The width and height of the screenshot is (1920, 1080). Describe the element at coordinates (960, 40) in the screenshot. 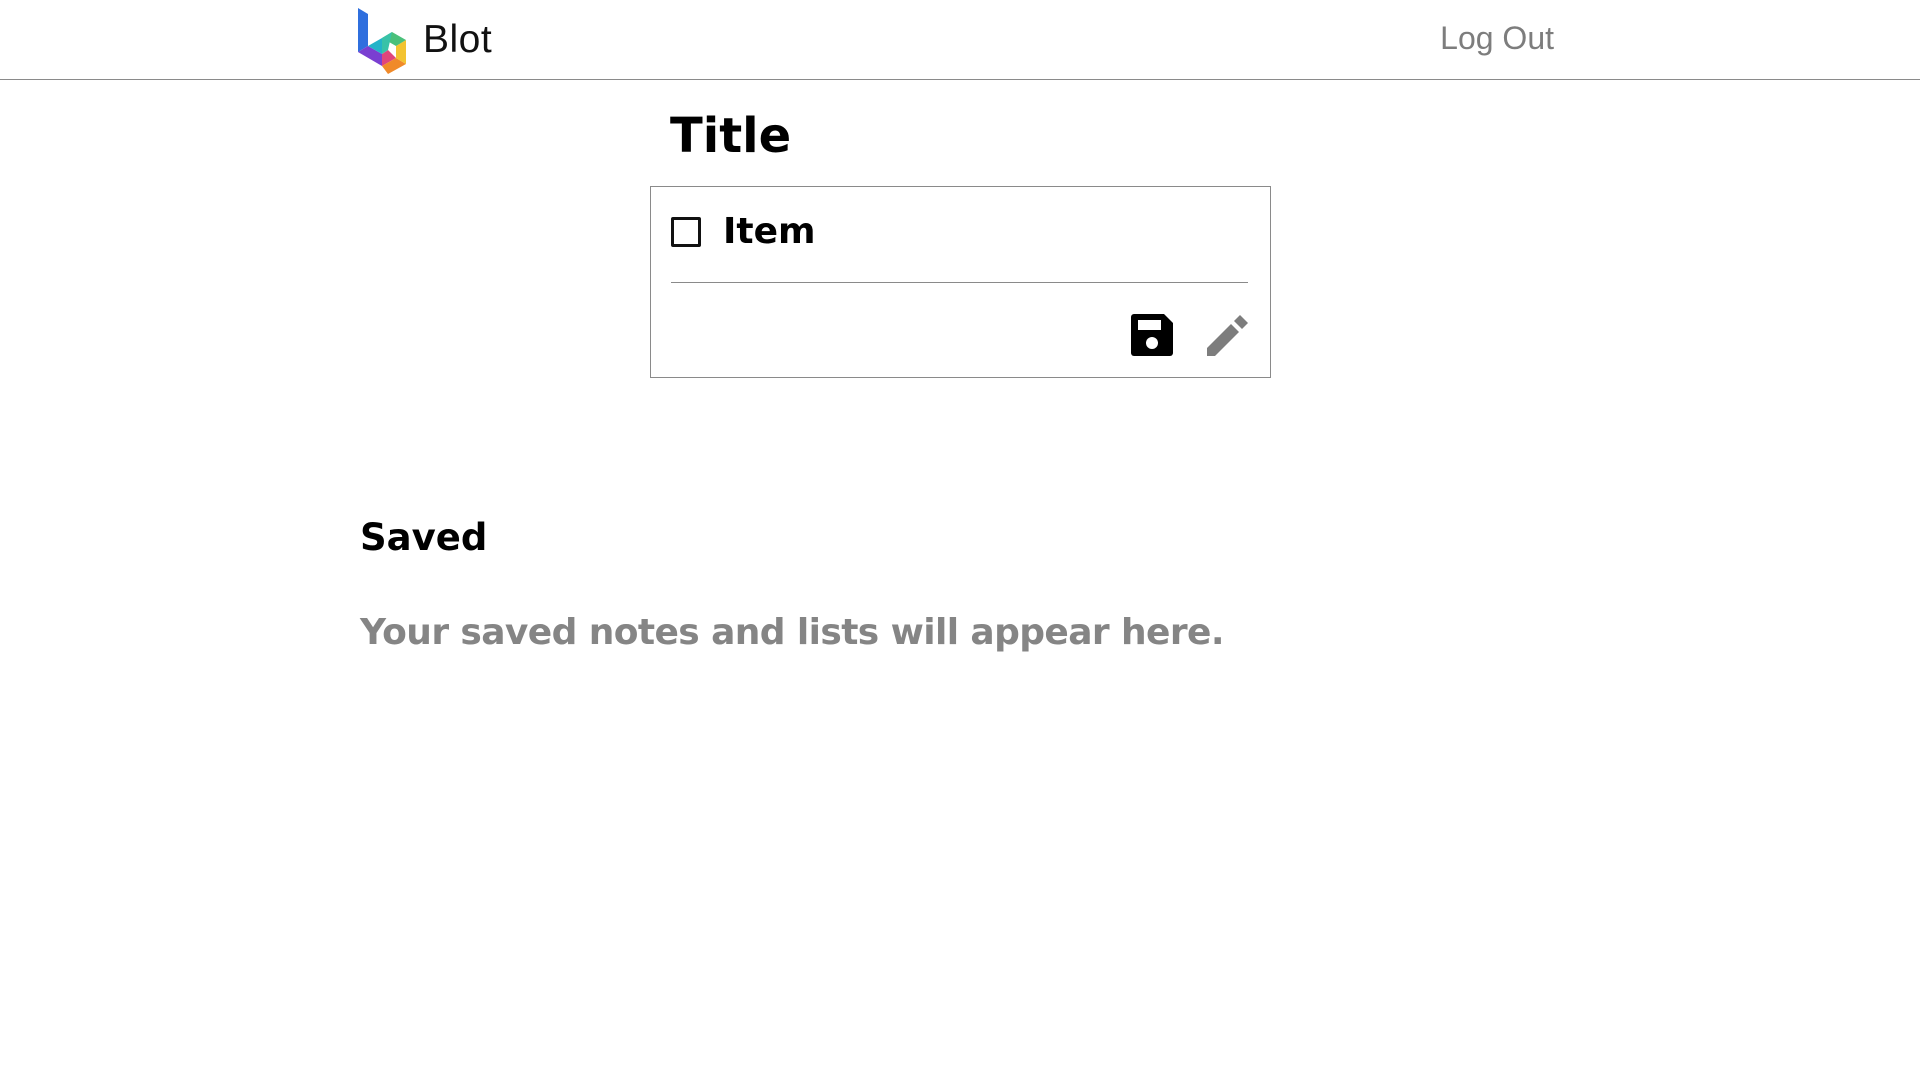

I see `top-navbar: Blot Log Out` at that location.